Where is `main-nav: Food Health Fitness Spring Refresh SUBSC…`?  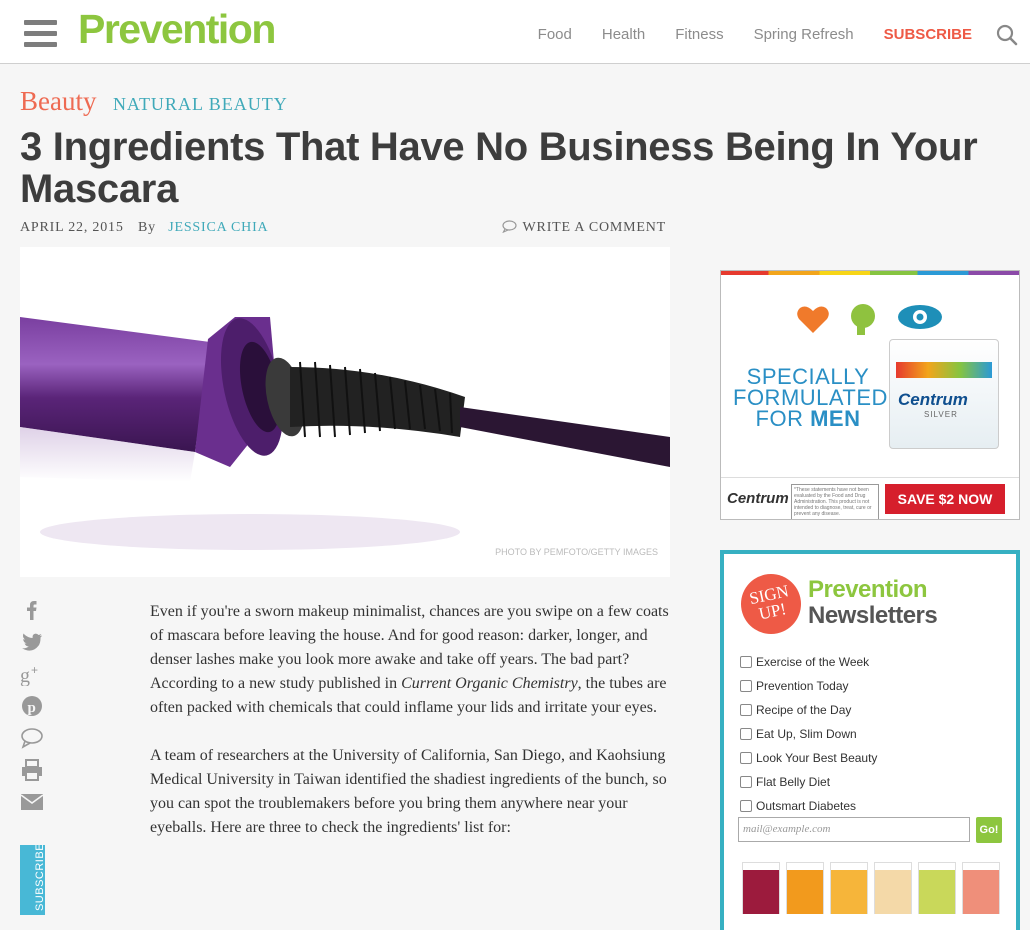
main-nav: Food Health Fitness Spring Refresh SUBSC… is located at coordinates (755, 34).